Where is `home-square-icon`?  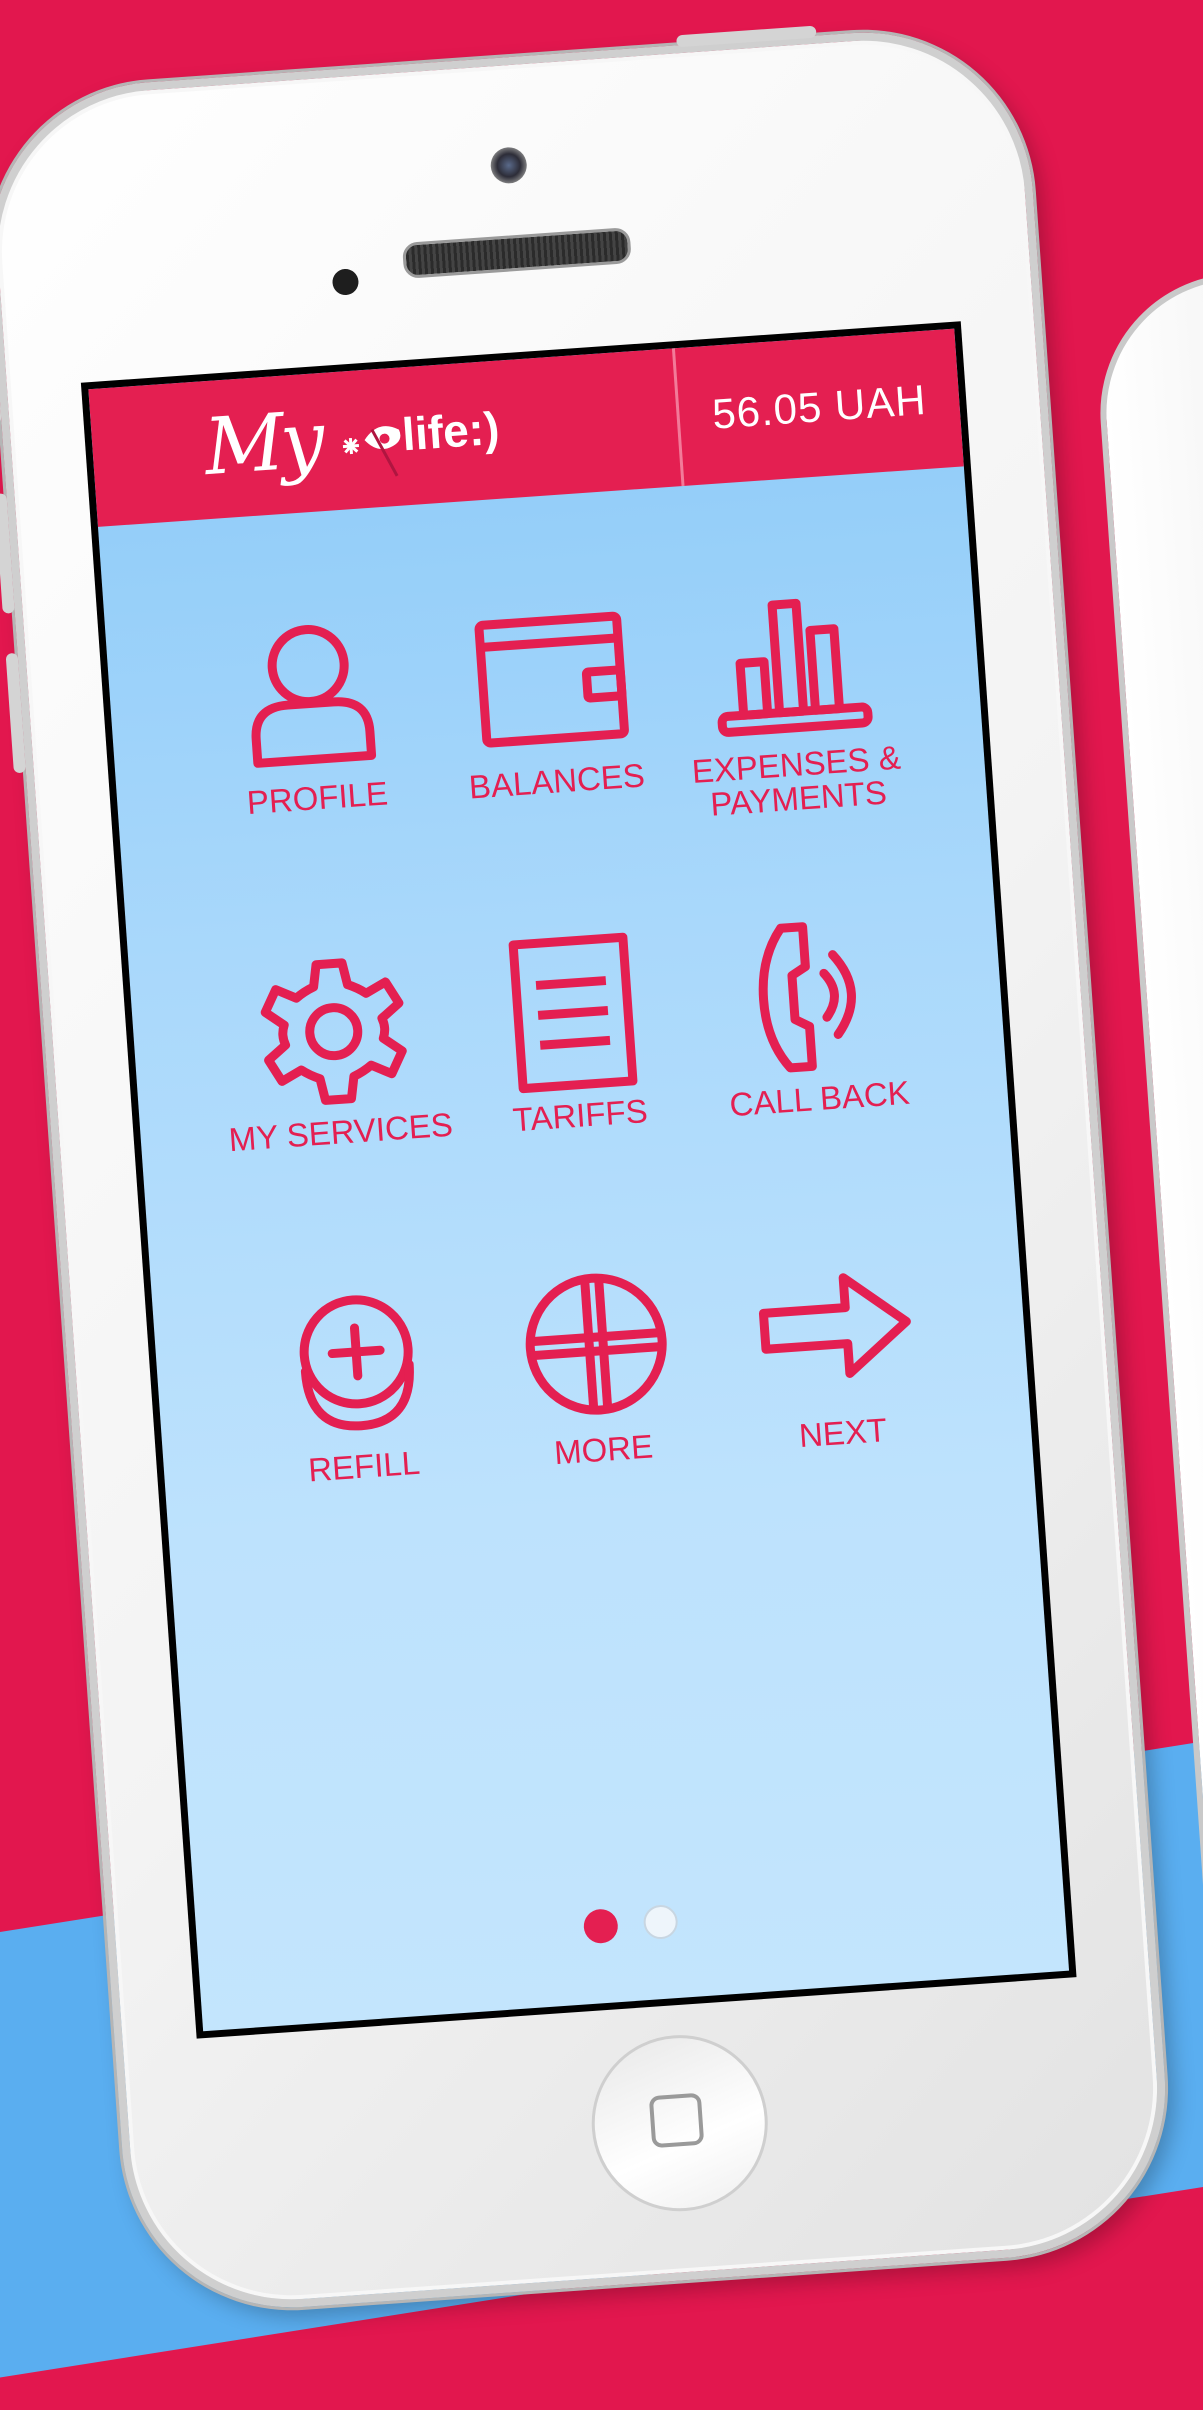 home-square-icon is located at coordinates (676, 2120).